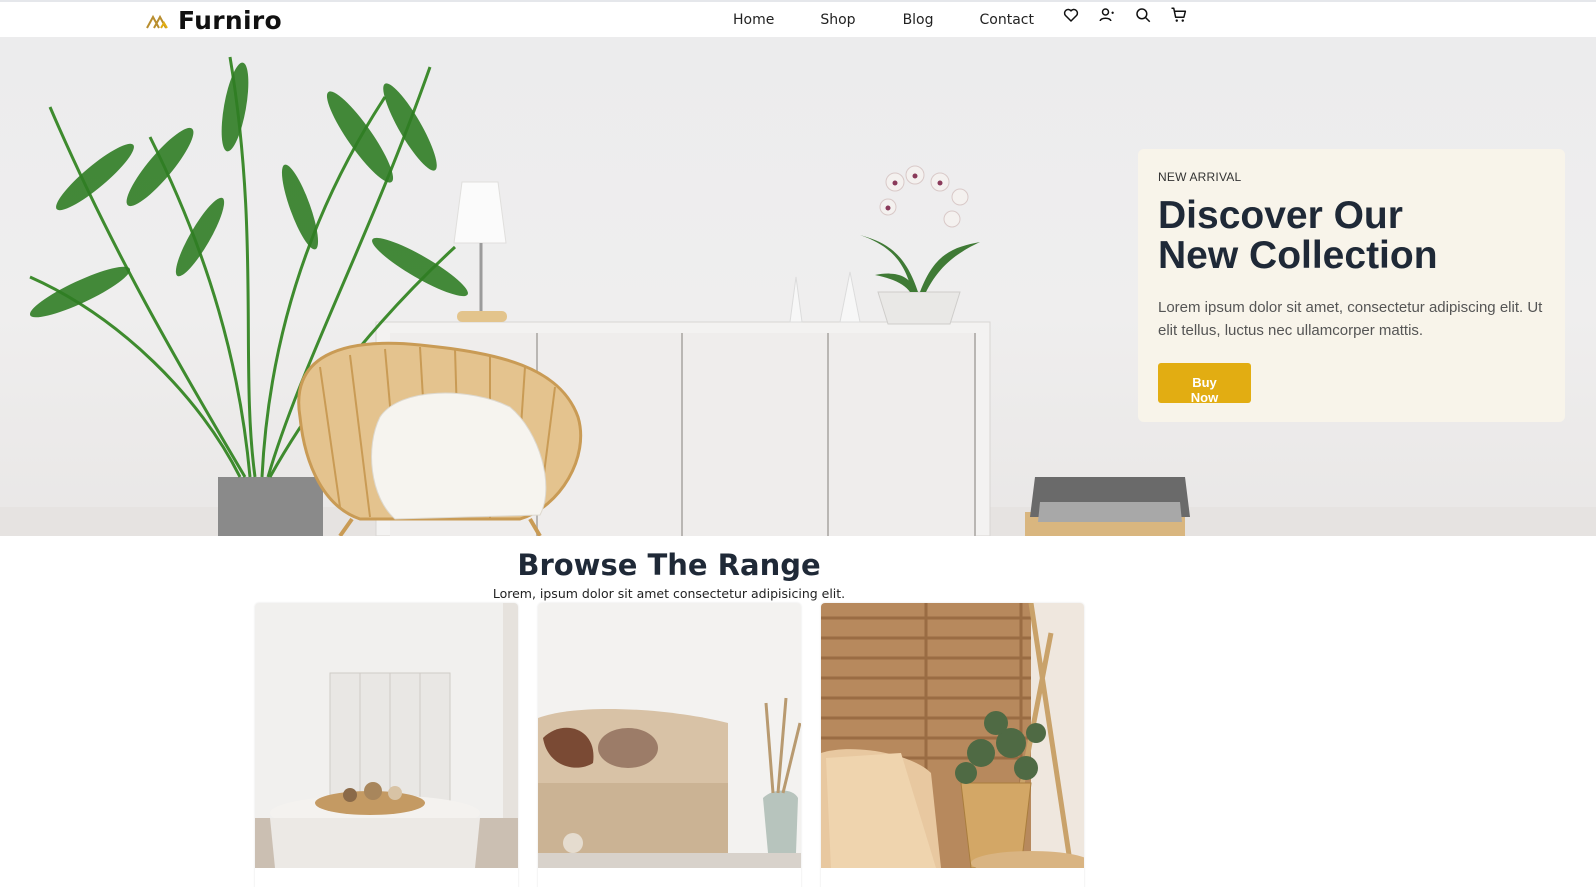 This screenshot has height=887, width=1596. Describe the element at coordinates (1107, 15) in the screenshot. I see `account-icon` at that location.